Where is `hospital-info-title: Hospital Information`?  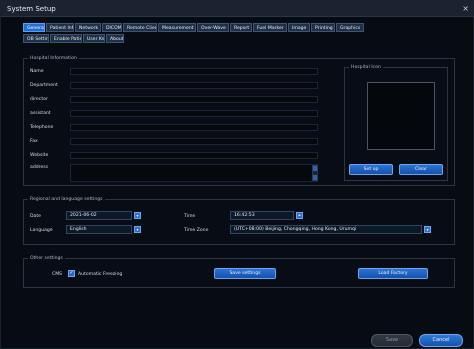
hospital-info-title: Hospital Information is located at coordinates (53, 58).